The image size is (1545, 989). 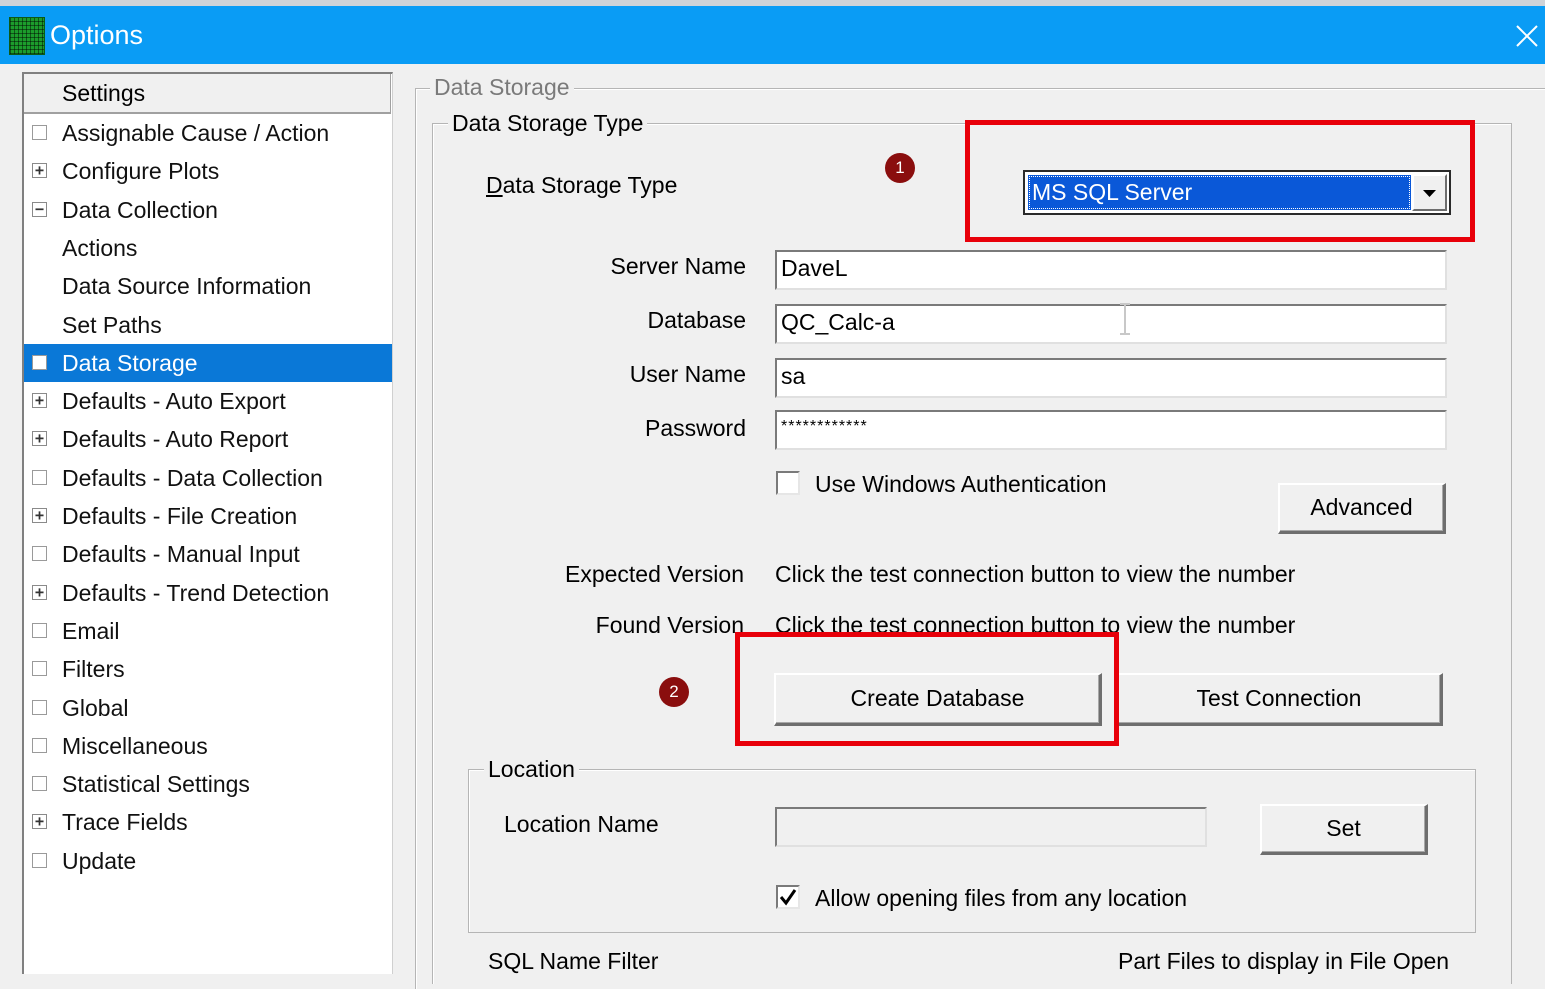 I want to click on tree-item-label: Data Source Information, so click(x=187, y=286).